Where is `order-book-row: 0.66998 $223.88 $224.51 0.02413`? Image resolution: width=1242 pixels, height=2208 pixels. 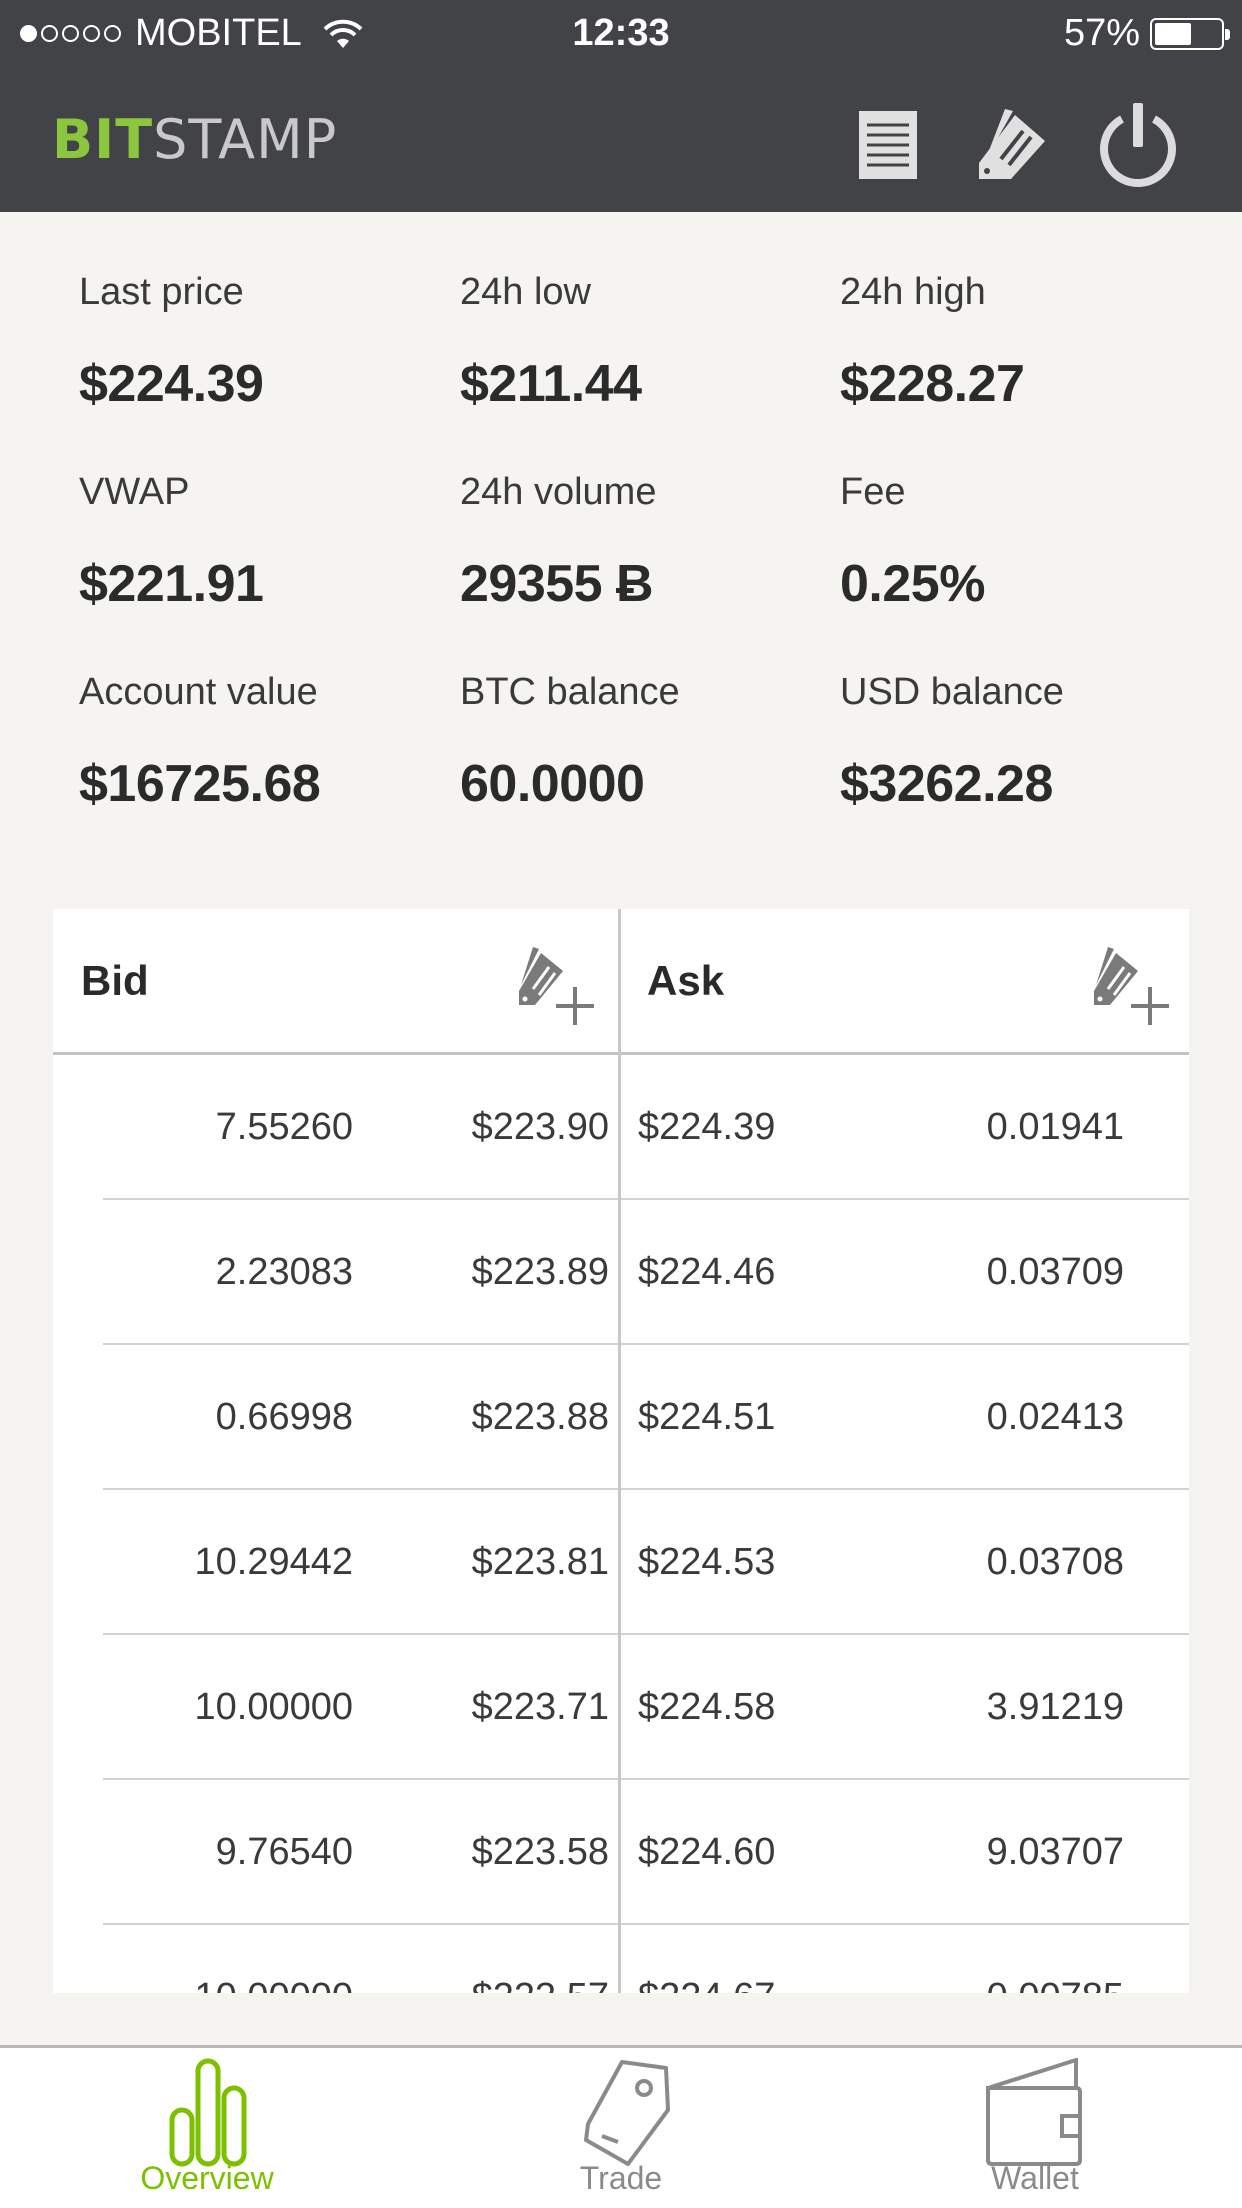 order-book-row: 0.66998 $223.88 $224.51 0.02413 is located at coordinates (621, 1417).